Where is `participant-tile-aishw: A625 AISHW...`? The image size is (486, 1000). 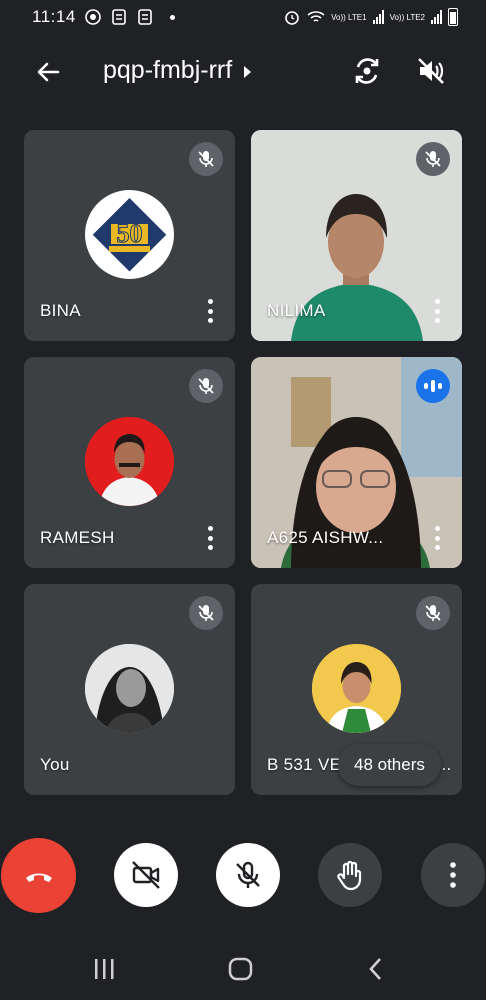
participant-tile-aishw: A625 AISHW... is located at coordinates (356, 462).